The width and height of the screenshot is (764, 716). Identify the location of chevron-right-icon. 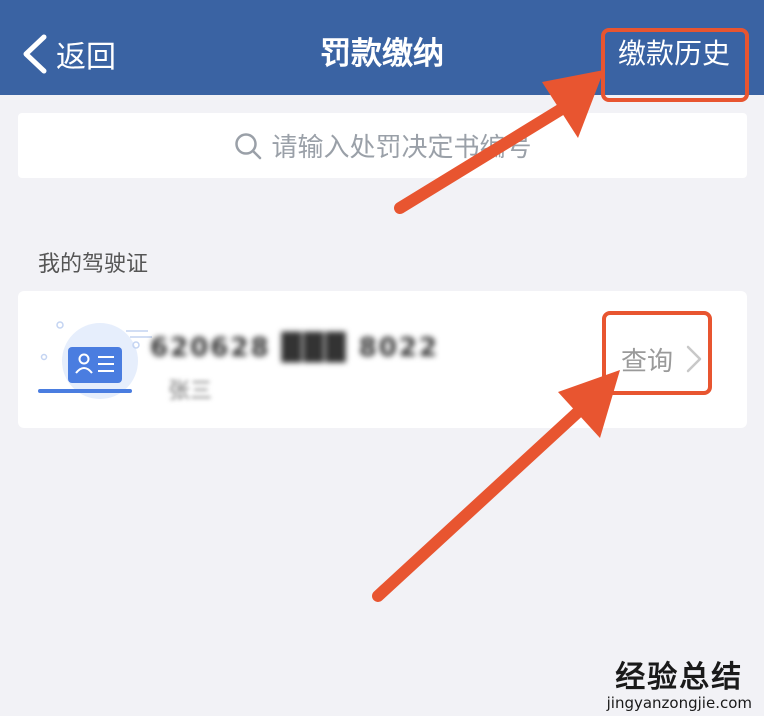
(694, 359).